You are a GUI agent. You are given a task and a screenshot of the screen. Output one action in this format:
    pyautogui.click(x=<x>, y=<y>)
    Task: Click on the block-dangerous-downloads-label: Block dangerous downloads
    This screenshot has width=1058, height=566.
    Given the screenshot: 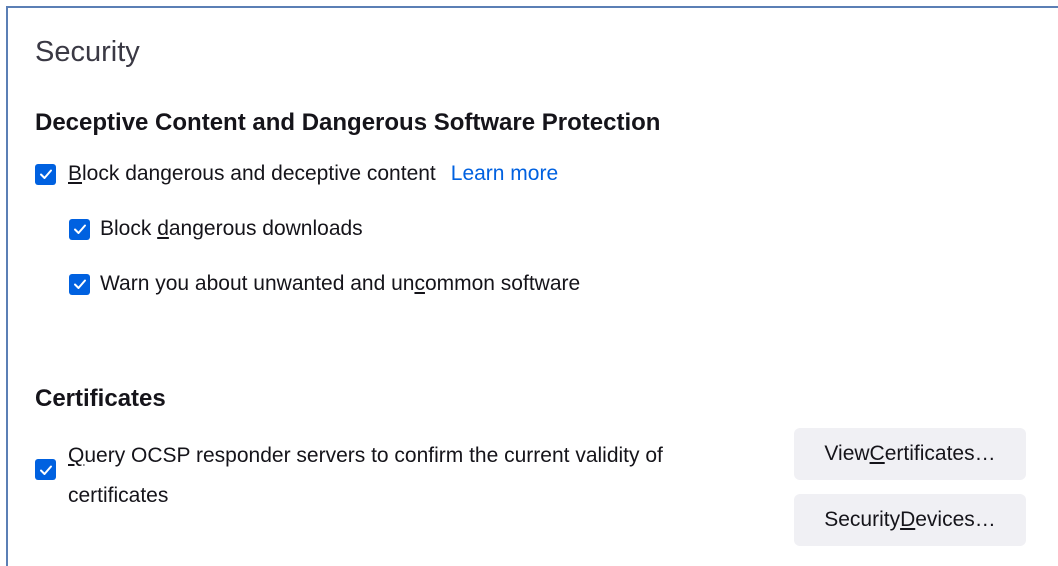 What is the action you would take?
    pyautogui.click(x=231, y=229)
    